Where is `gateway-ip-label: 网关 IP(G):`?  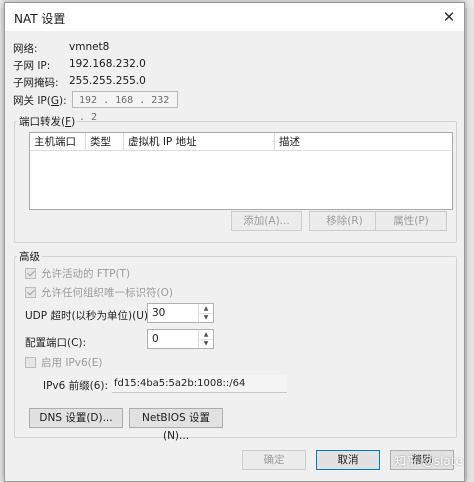 gateway-ip-label: 网关 IP(G): is located at coordinates (40, 101).